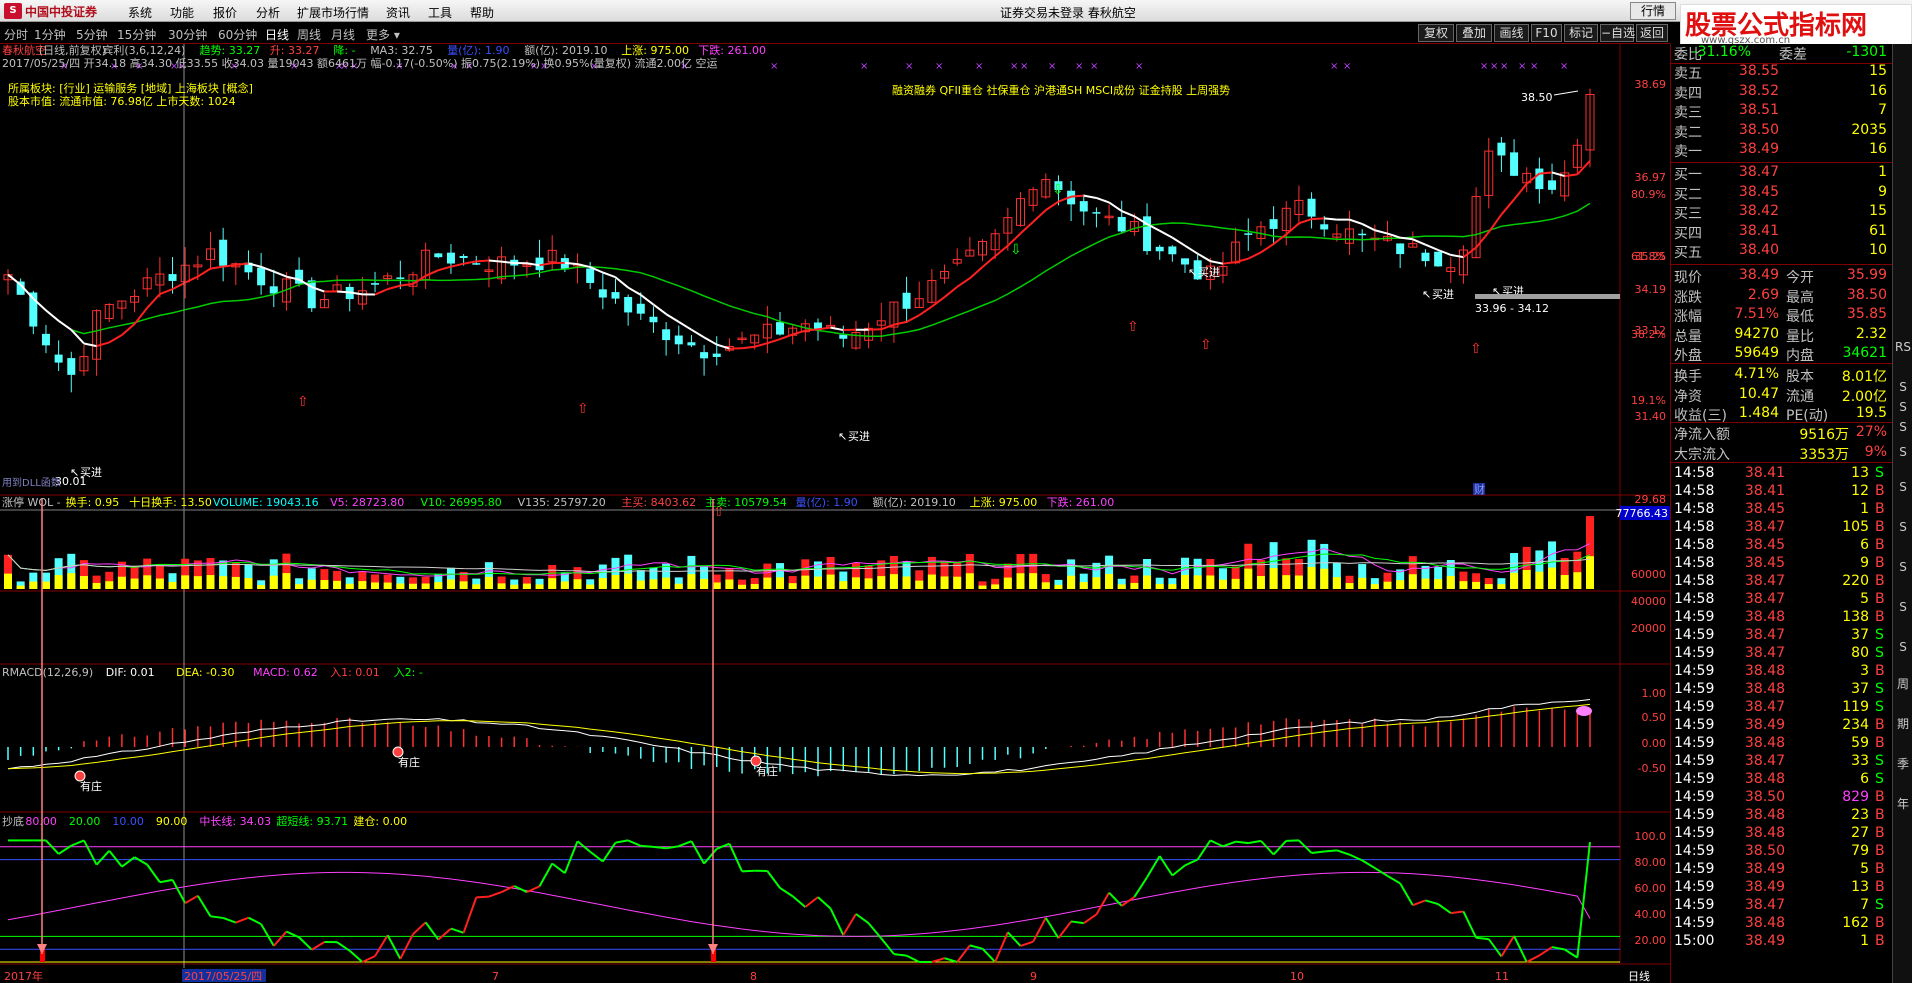 The height and width of the screenshot is (983, 1912). Describe the element at coordinates (277, 34) in the screenshot. I see `period-tab: 日线` at that location.